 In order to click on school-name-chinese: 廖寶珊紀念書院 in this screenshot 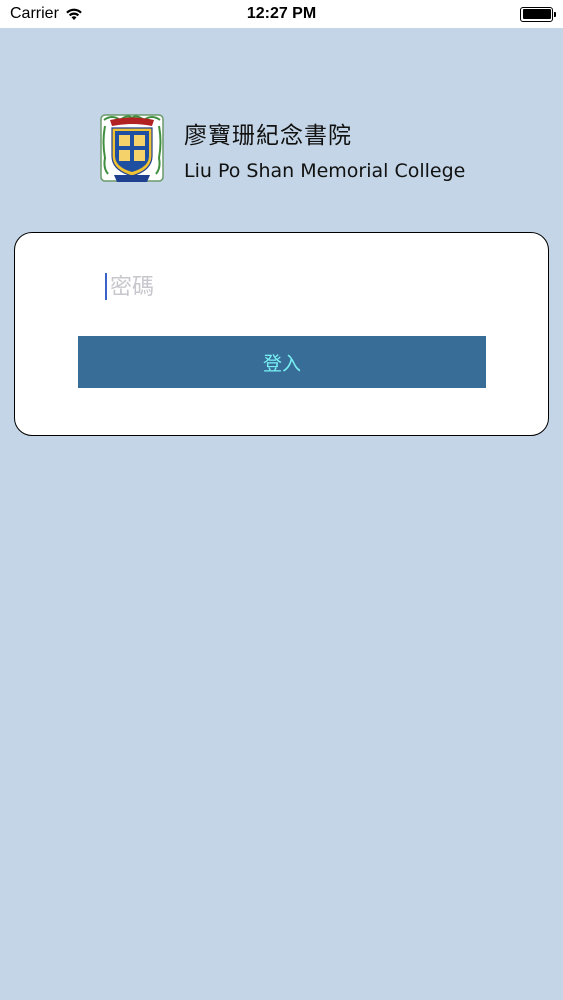, I will do `click(268, 136)`.